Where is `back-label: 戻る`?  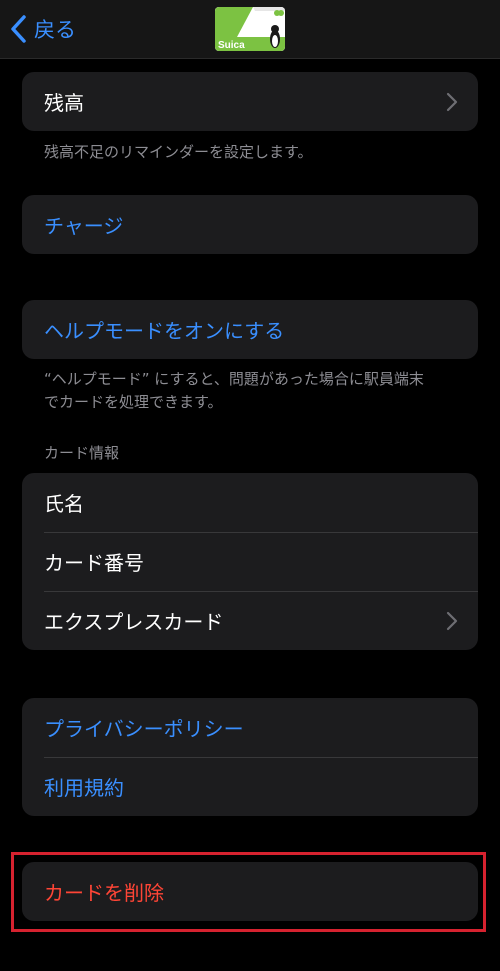
back-label: 戻る is located at coordinates (55, 30).